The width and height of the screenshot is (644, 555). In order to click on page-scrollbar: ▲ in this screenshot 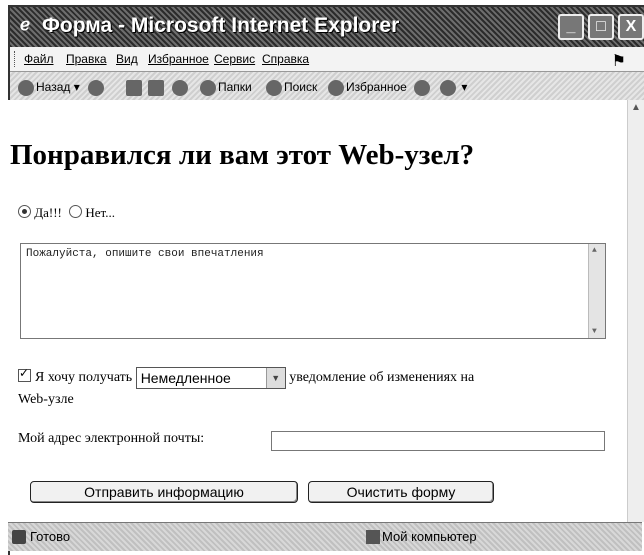, I will do `click(635, 311)`.